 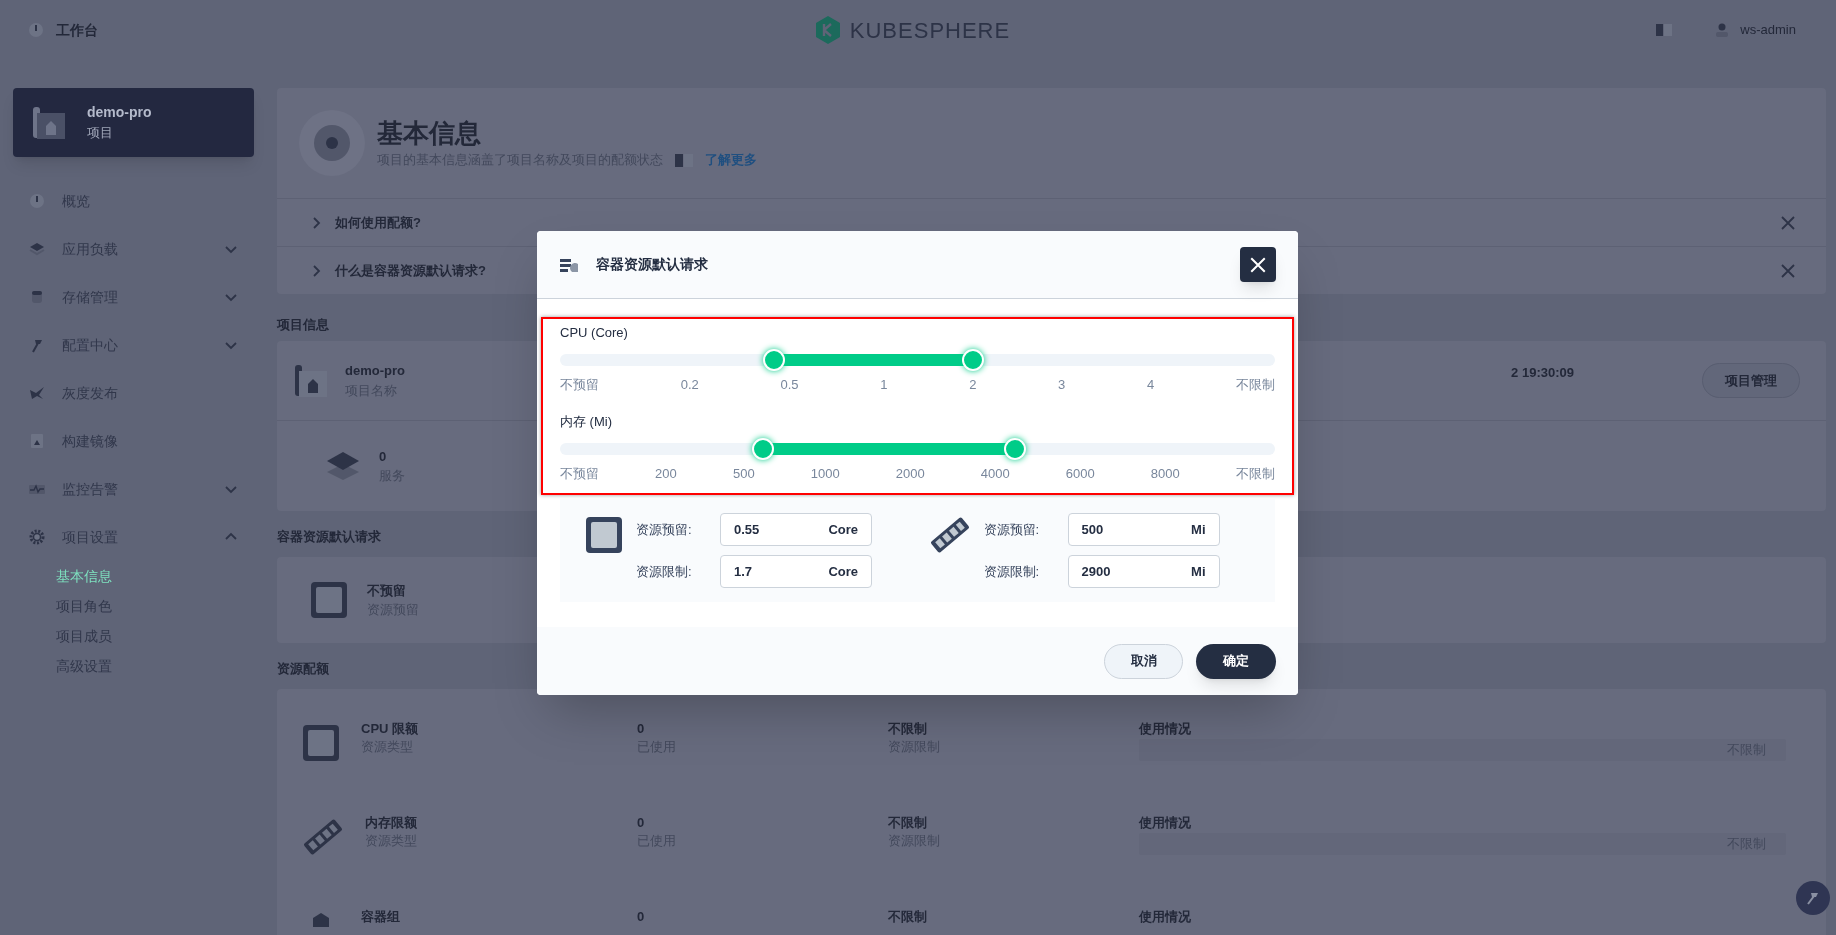 What do you see at coordinates (391, 823) in the screenshot?
I see `quota-name: 内存限额` at bounding box center [391, 823].